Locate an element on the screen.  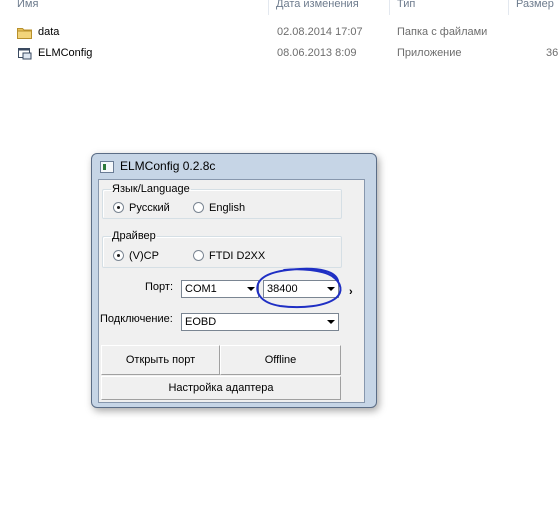
radio-ftdi-d2xx: FTDI D2XX is located at coordinates (229, 256).